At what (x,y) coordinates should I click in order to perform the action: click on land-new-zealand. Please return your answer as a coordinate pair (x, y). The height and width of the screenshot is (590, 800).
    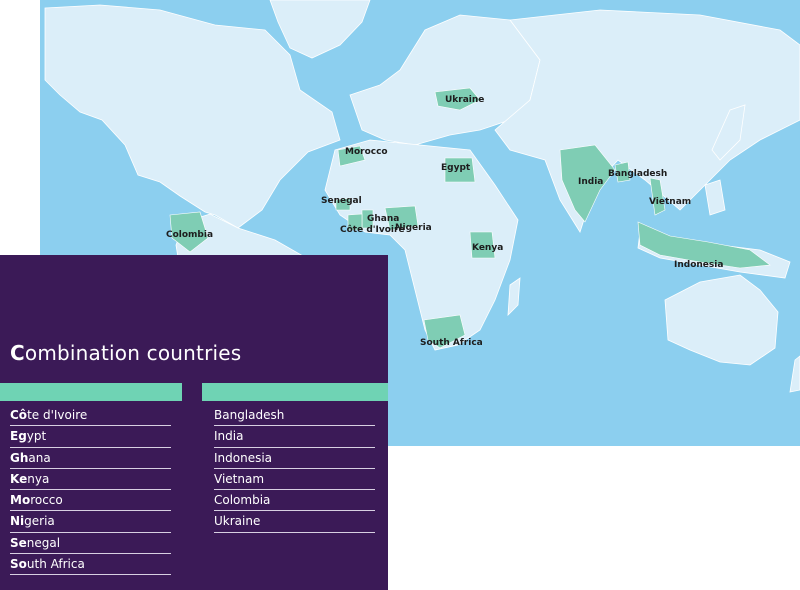
    Looking at the image, I should click on (794, 374).